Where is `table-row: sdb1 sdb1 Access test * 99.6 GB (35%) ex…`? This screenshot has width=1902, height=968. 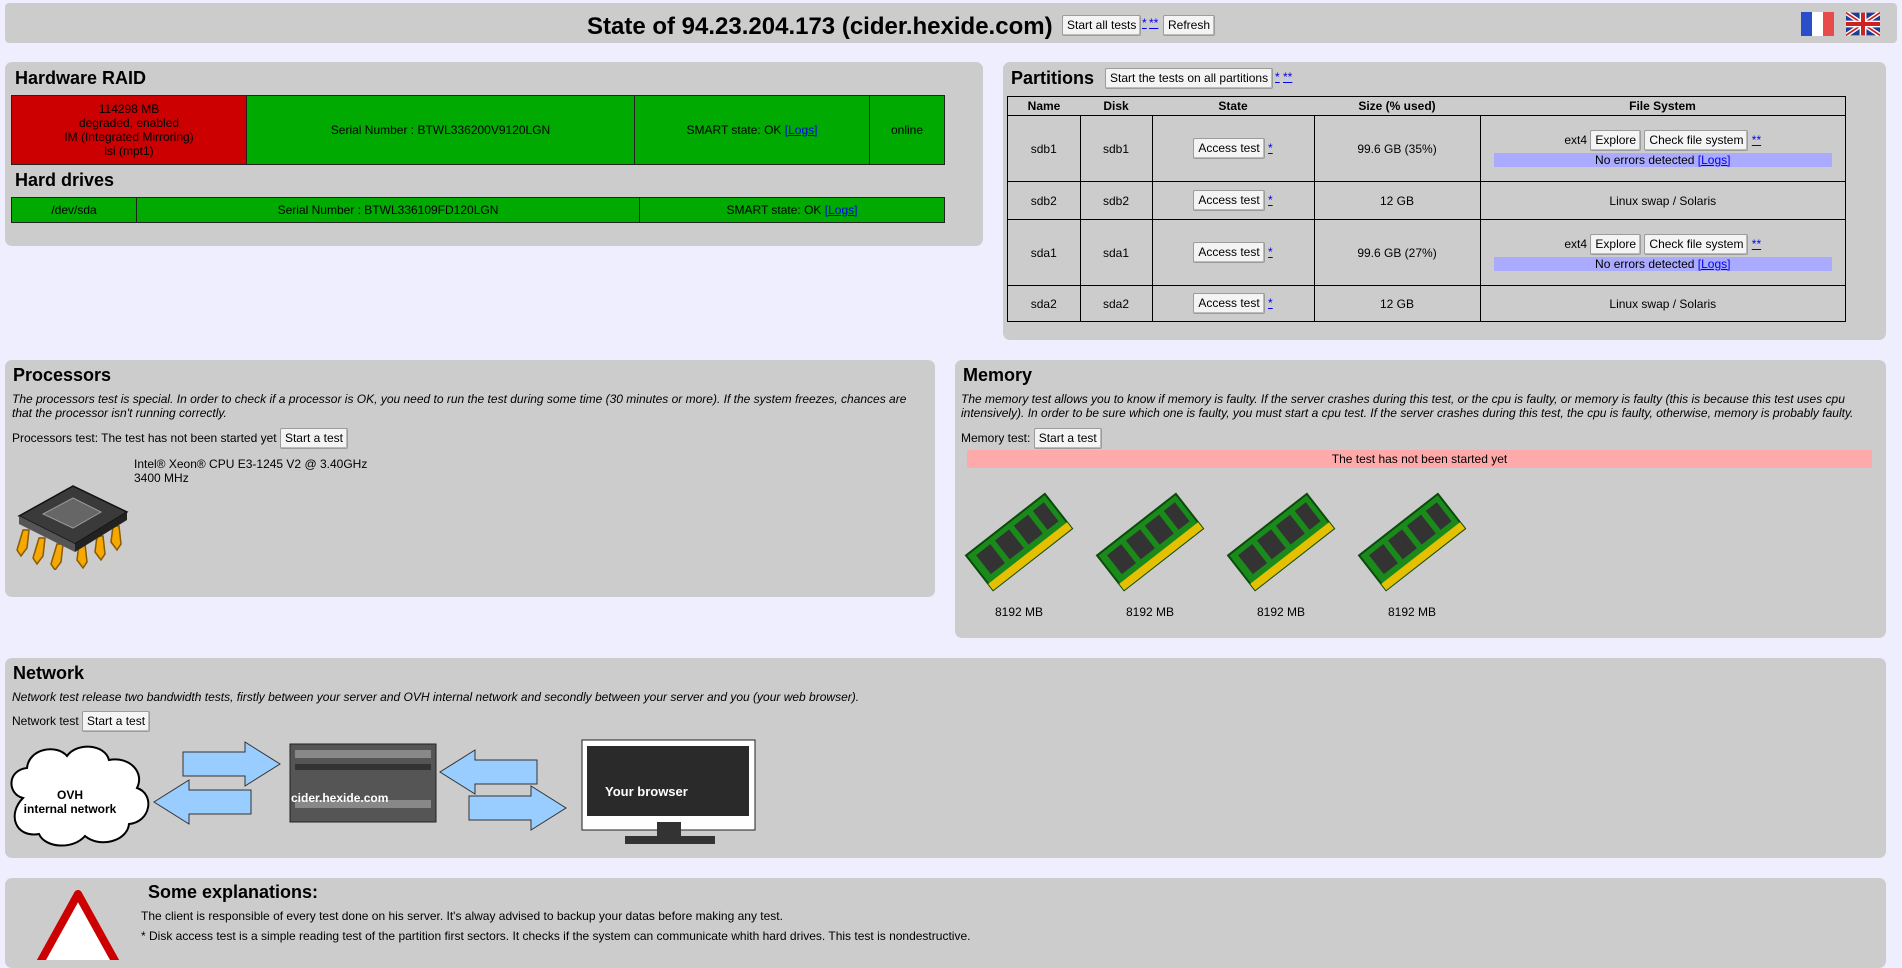
table-row: sdb1 sdb1 Access test * 99.6 GB (35%) ex… is located at coordinates (1426, 148).